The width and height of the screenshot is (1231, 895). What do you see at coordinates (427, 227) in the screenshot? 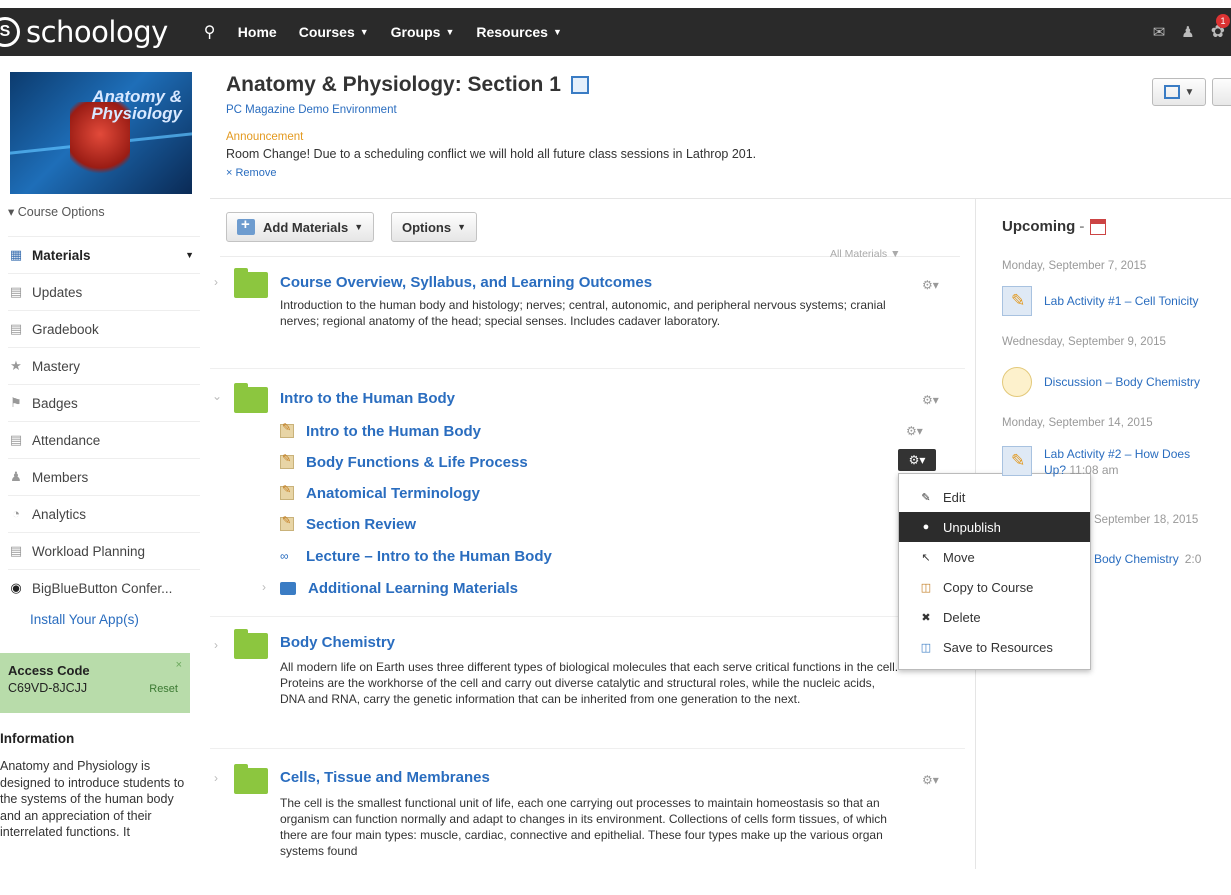
I see `options-label: Options` at bounding box center [427, 227].